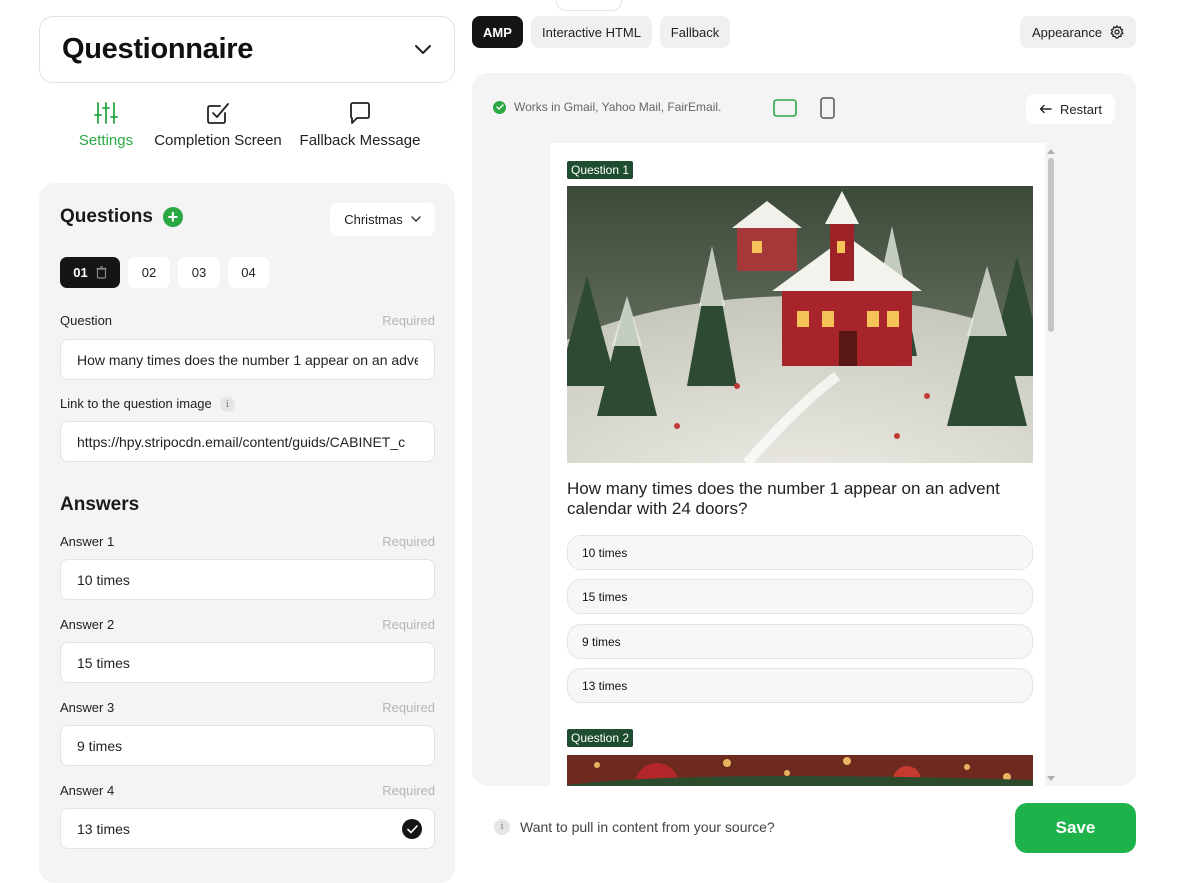  What do you see at coordinates (589, 5) in the screenshot?
I see `collapse-handle` at bounding box center [589, 5].